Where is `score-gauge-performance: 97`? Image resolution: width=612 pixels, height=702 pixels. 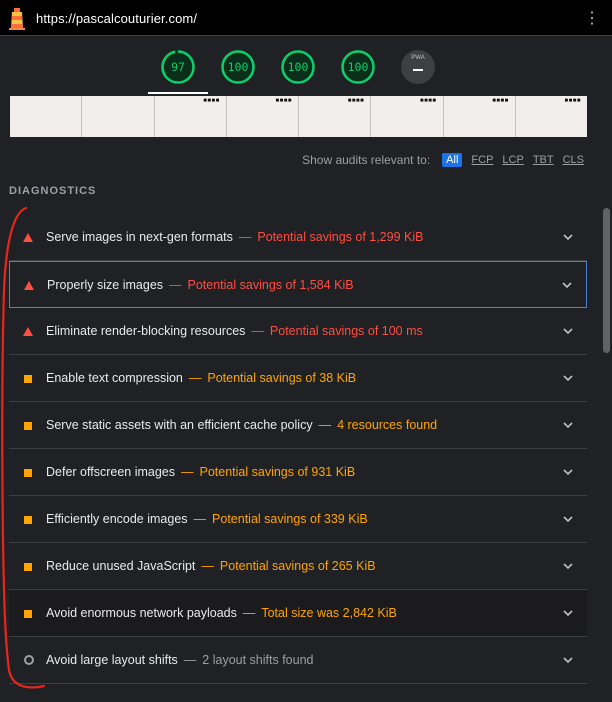
score-gauge-performance: 97 is located at coordinates (178, 67).